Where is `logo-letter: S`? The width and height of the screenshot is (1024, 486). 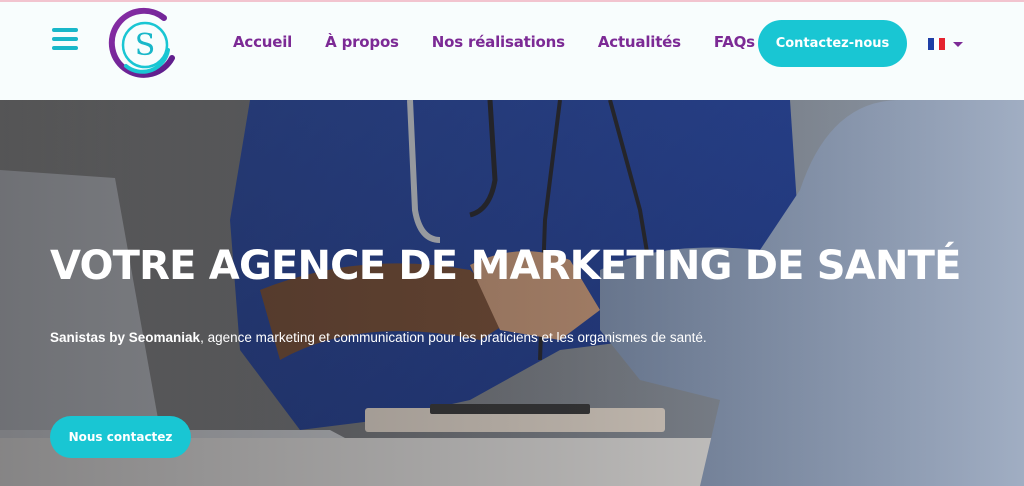
logo-letter: S is located at coordinates (145, 45).